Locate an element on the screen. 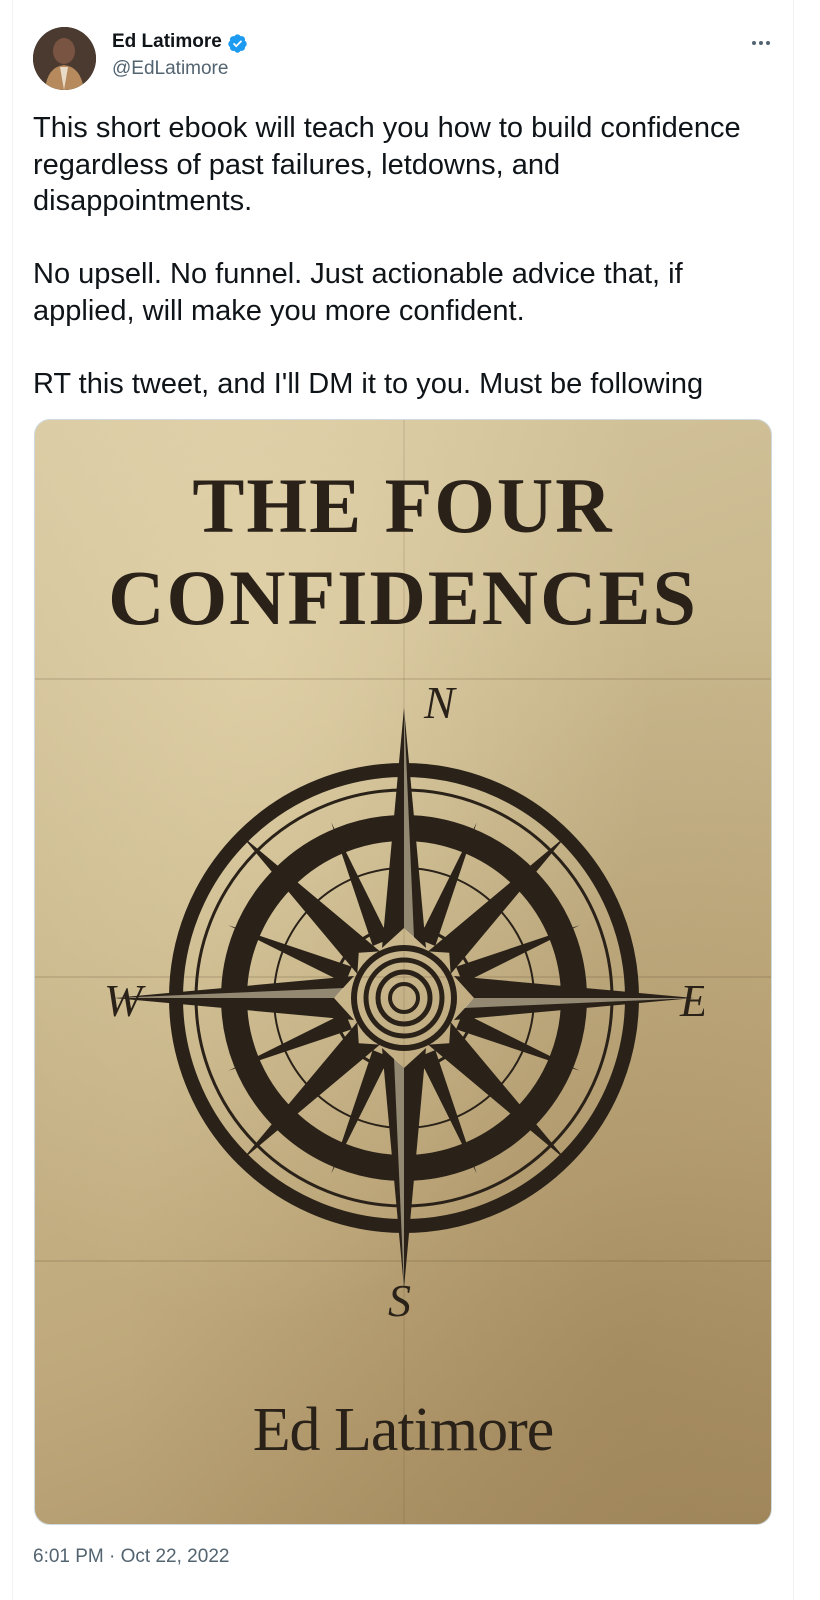 This screenshot has width=820, height=1600. compass-label-w: W is located at coordinates (125, 1000).